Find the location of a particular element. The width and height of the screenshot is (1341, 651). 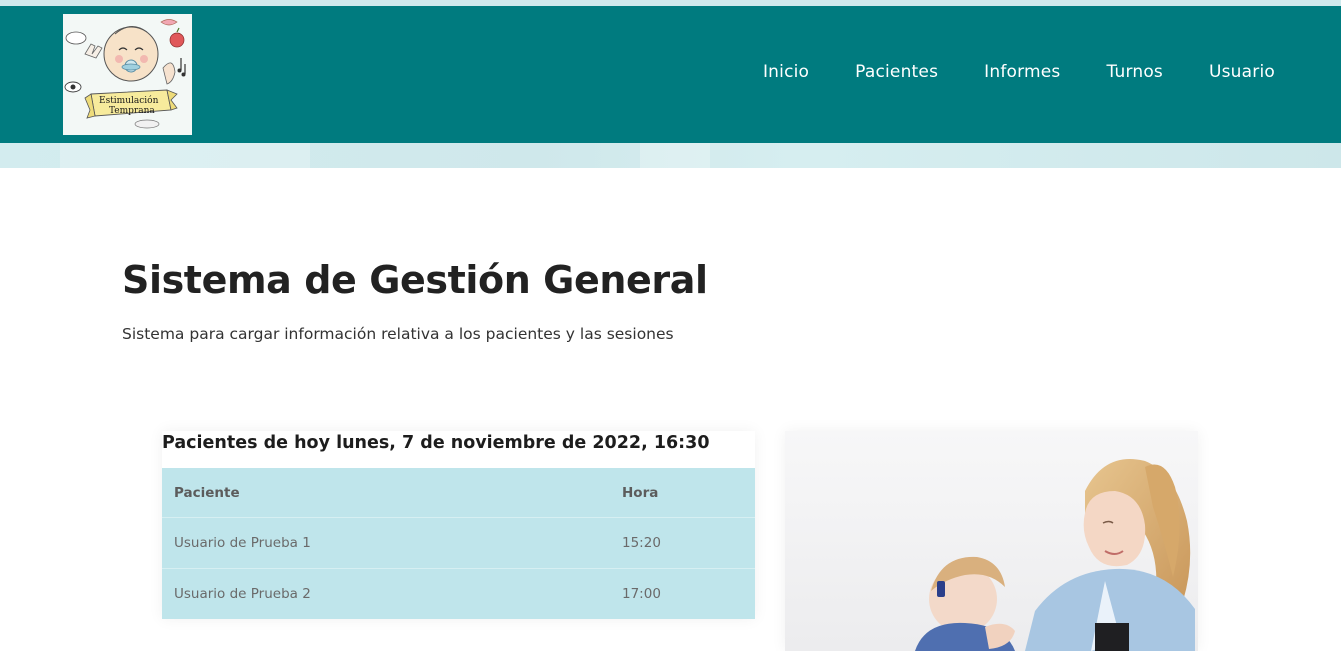

page-title: Sistema de Gestión General is located at coordinates (415, 280).